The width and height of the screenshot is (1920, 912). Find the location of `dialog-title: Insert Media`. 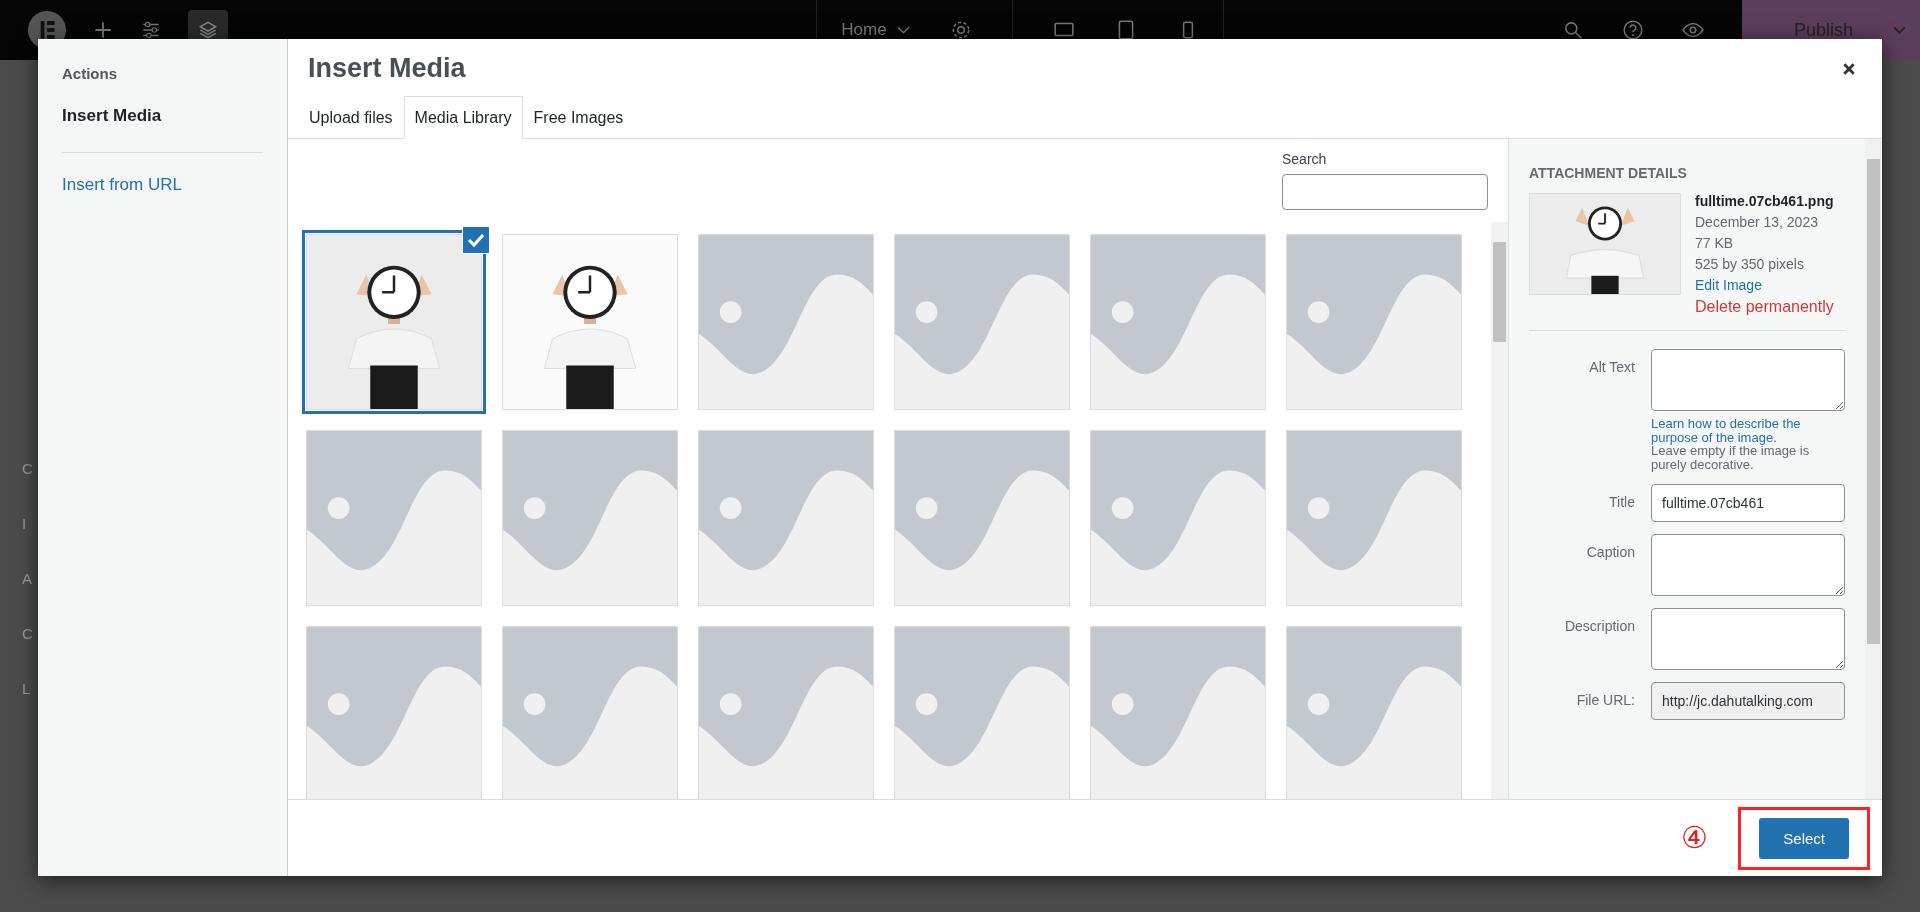

dialog-title: Insert Media is located at coordinates (387, 68).